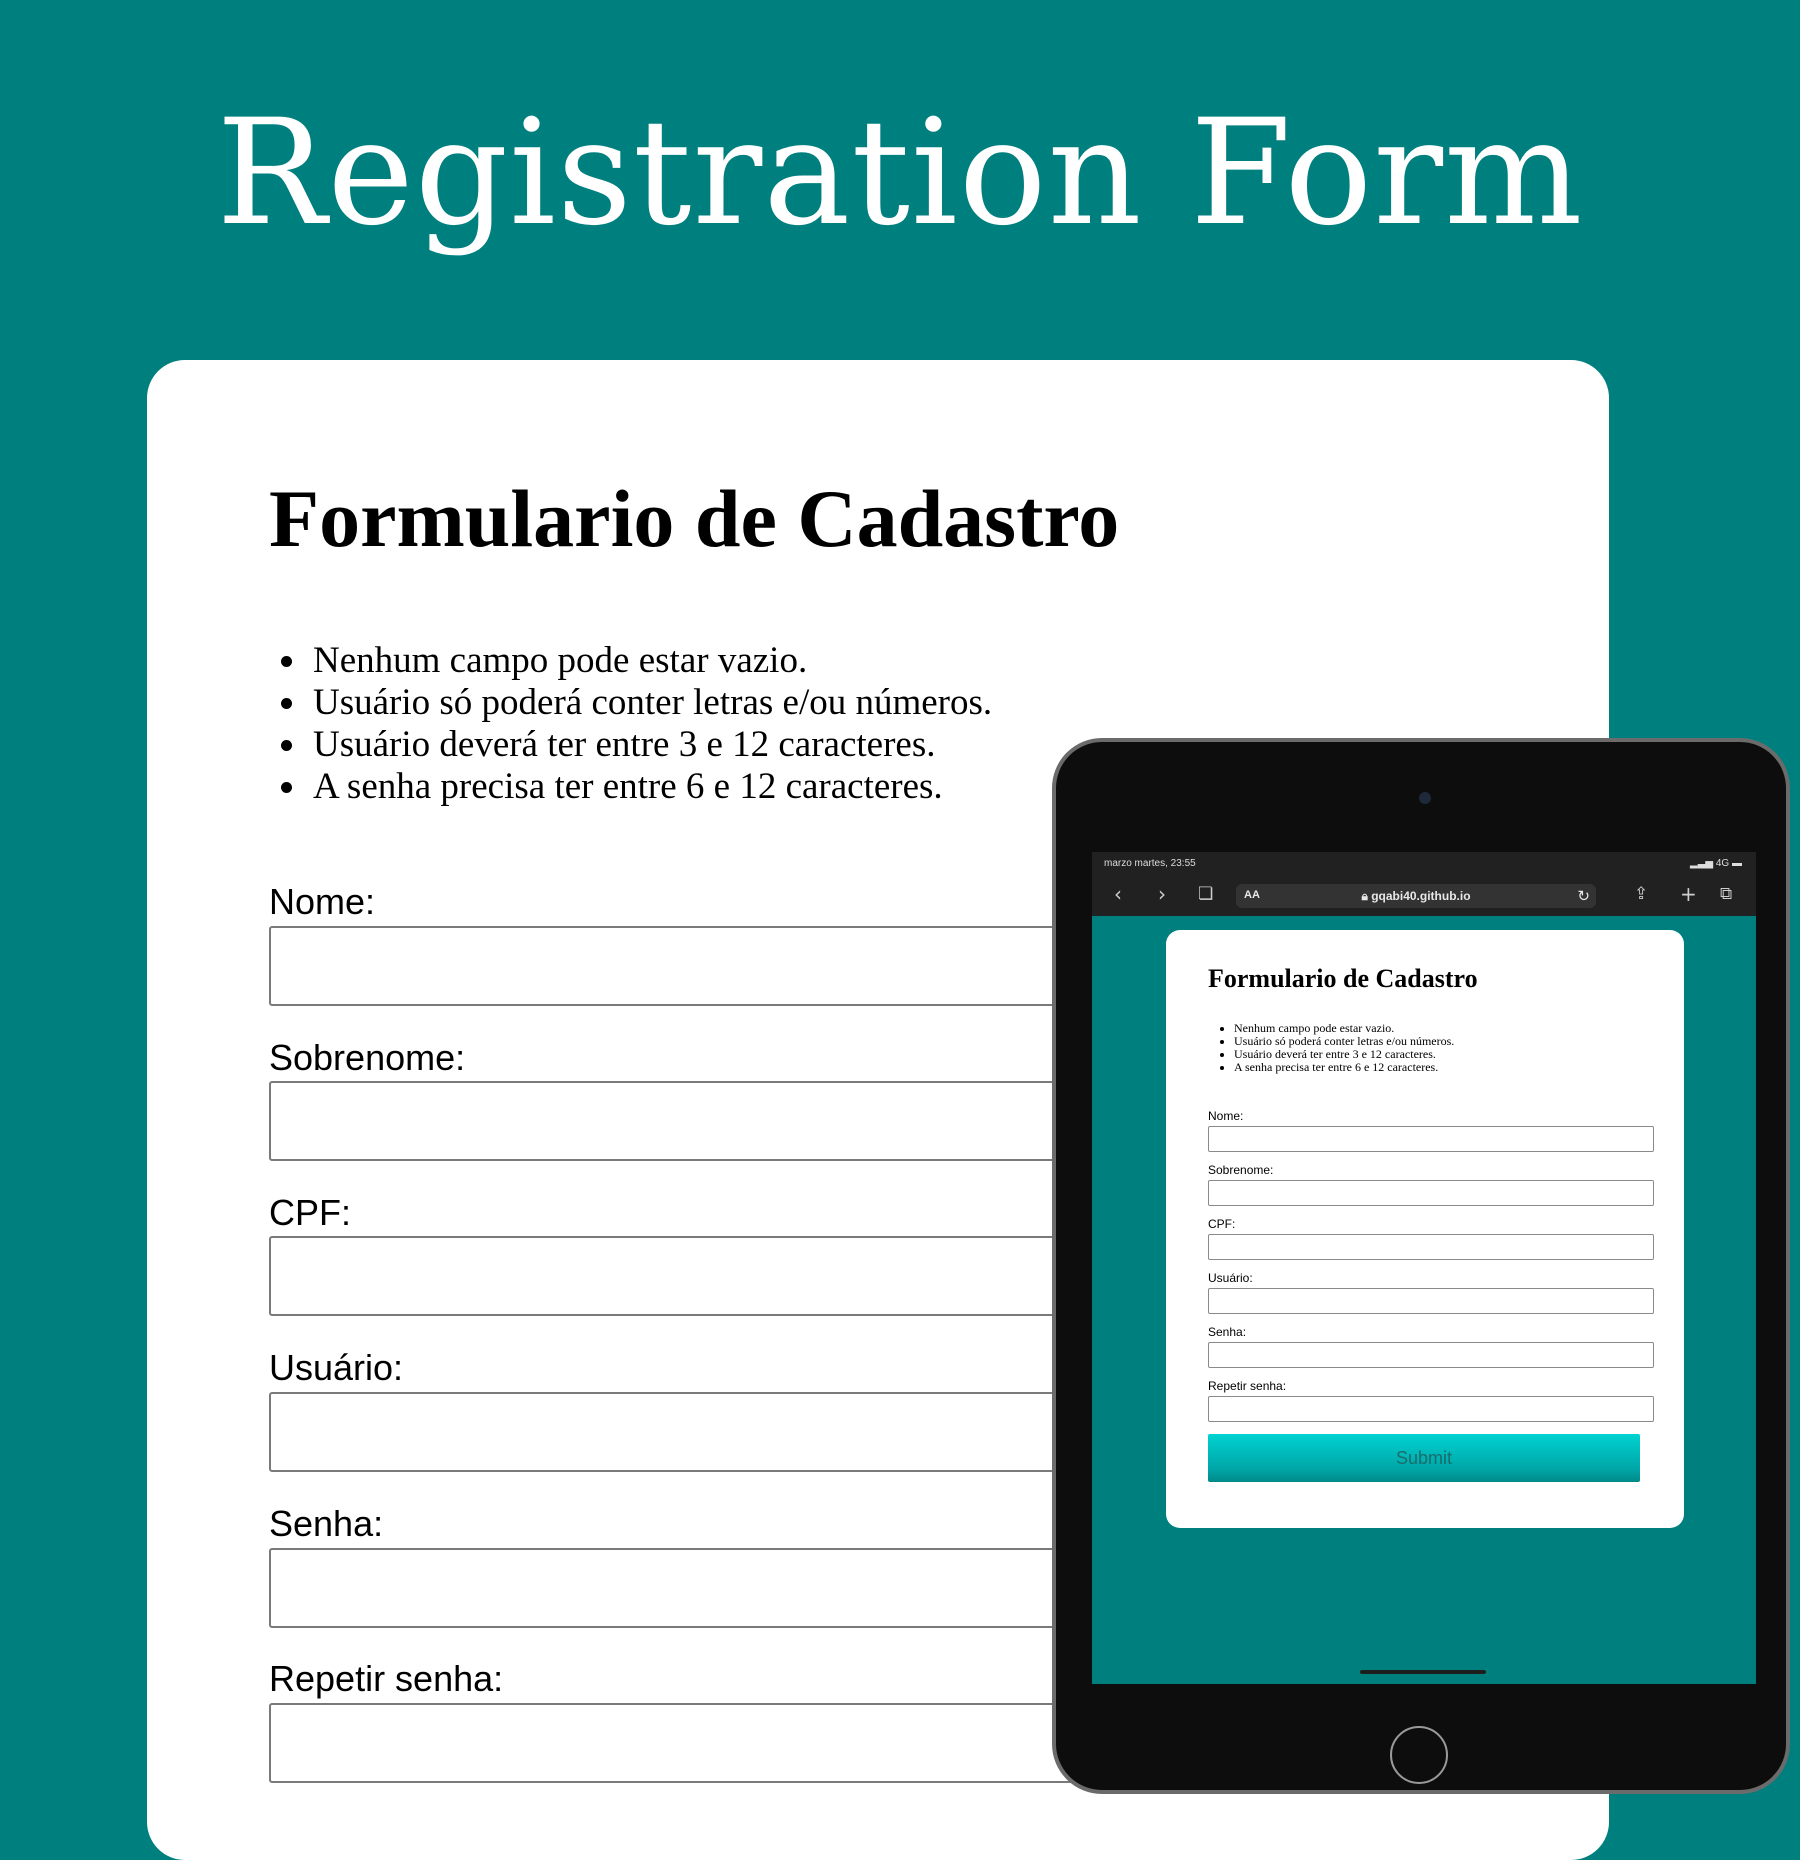  I want to click on share-icon: ⇪, so click(1641, 894).